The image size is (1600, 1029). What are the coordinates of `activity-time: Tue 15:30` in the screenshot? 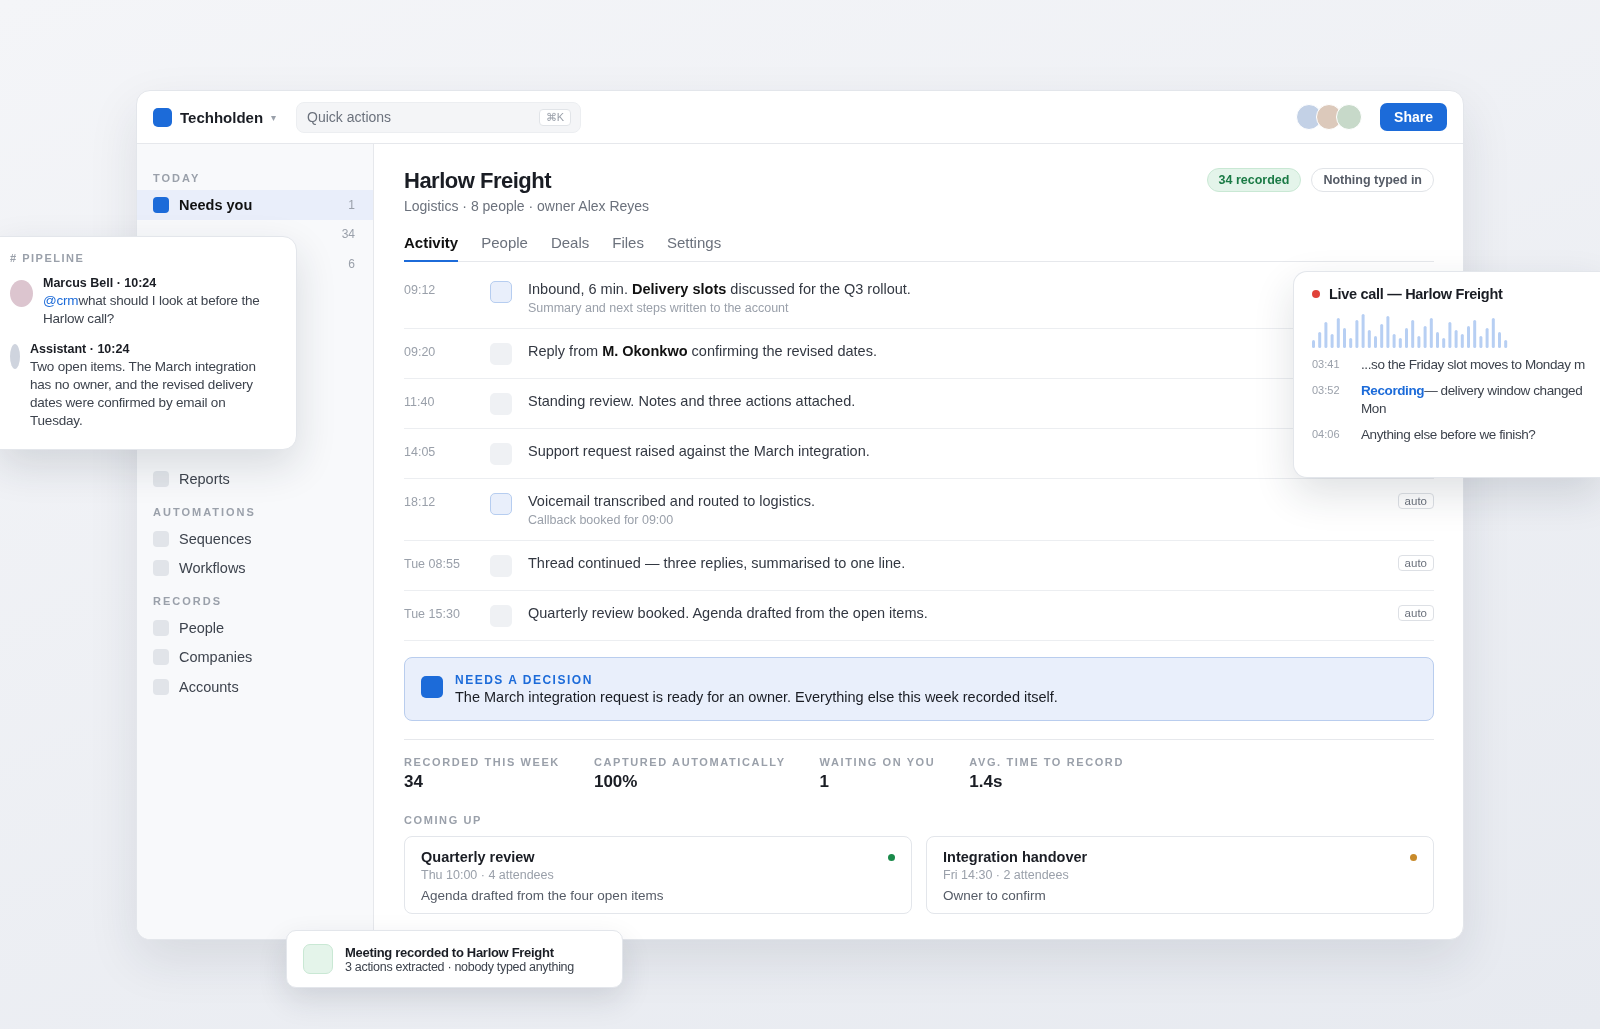 It's located at (432, 613).